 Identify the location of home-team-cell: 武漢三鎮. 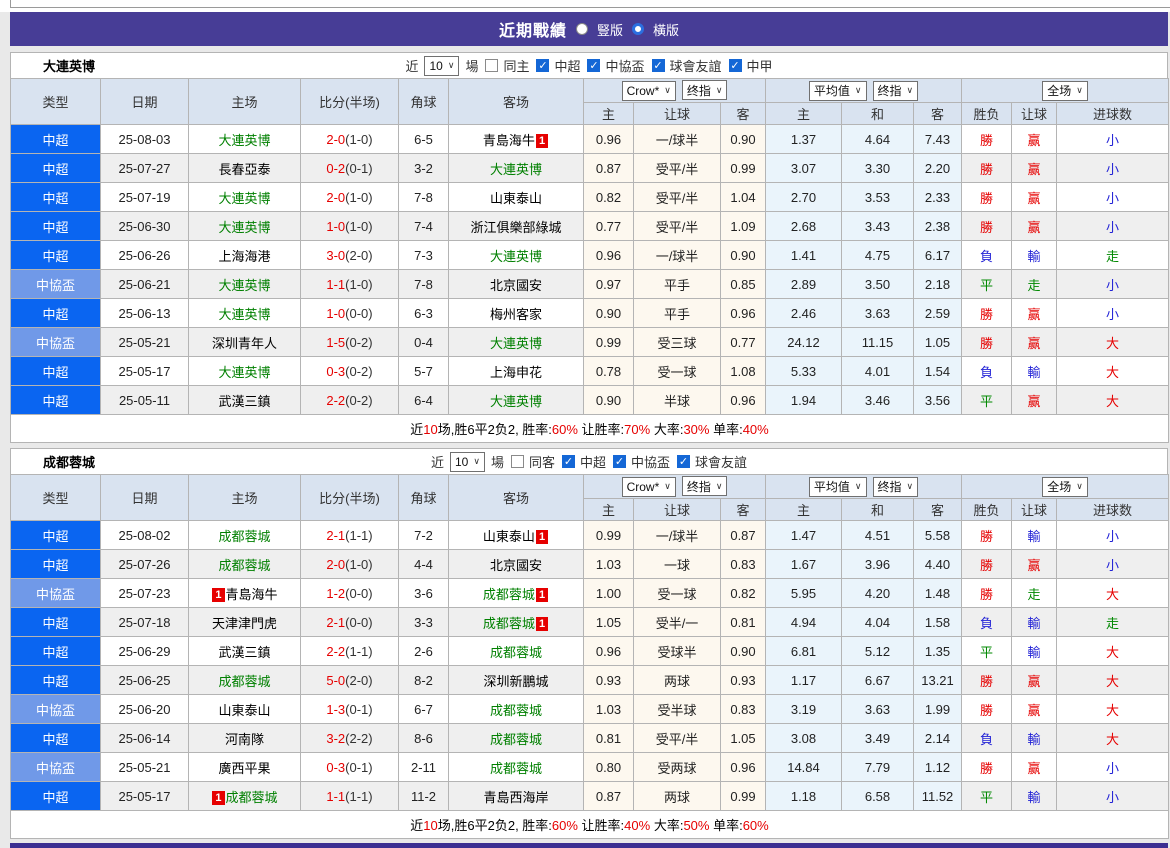
(244, 651).